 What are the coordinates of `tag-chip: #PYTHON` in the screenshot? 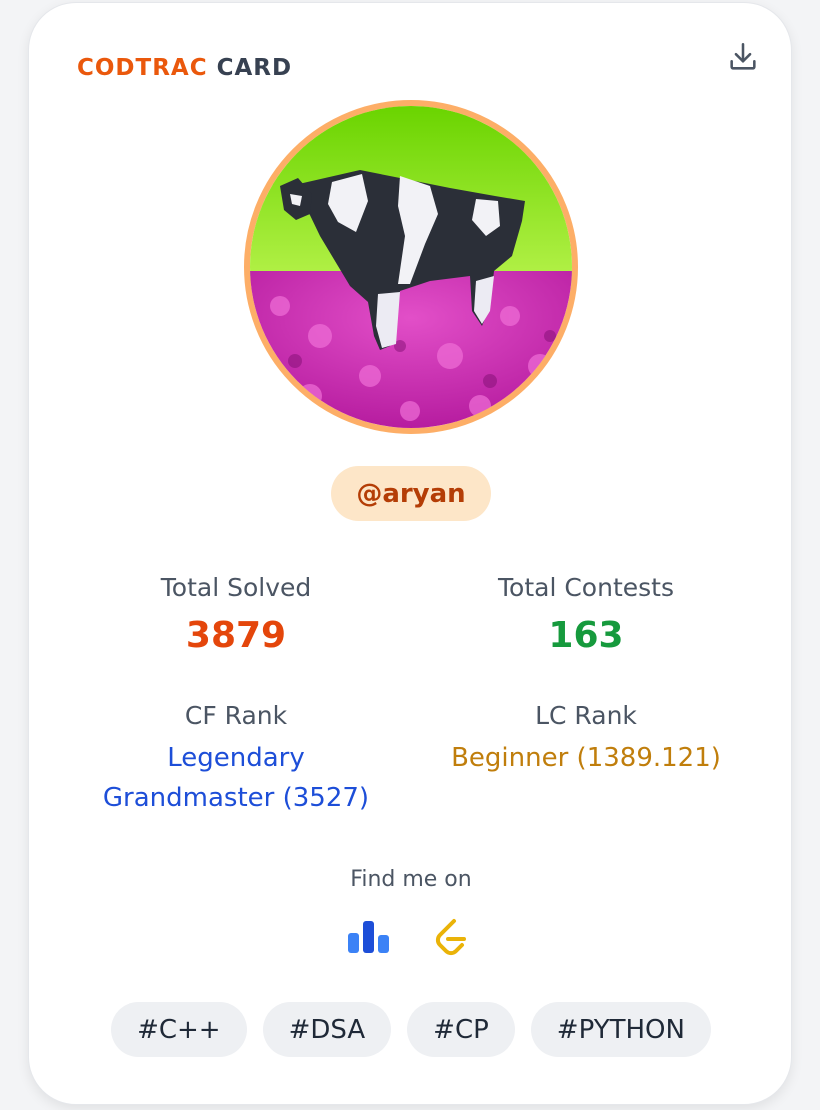 It's located at (620, 1029).